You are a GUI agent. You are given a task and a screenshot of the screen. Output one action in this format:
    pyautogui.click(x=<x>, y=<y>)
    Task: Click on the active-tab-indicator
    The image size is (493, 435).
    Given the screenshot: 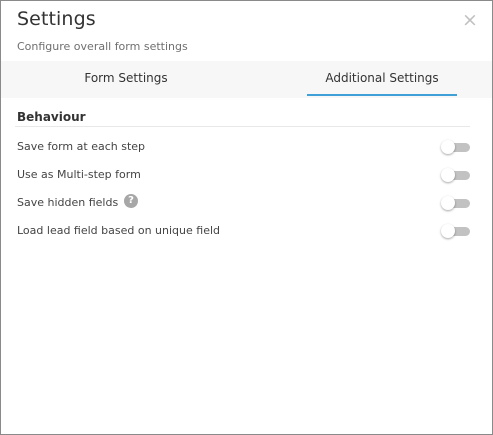 What is the action you would take?
    pyautogui.click(x=382, y=95)
    